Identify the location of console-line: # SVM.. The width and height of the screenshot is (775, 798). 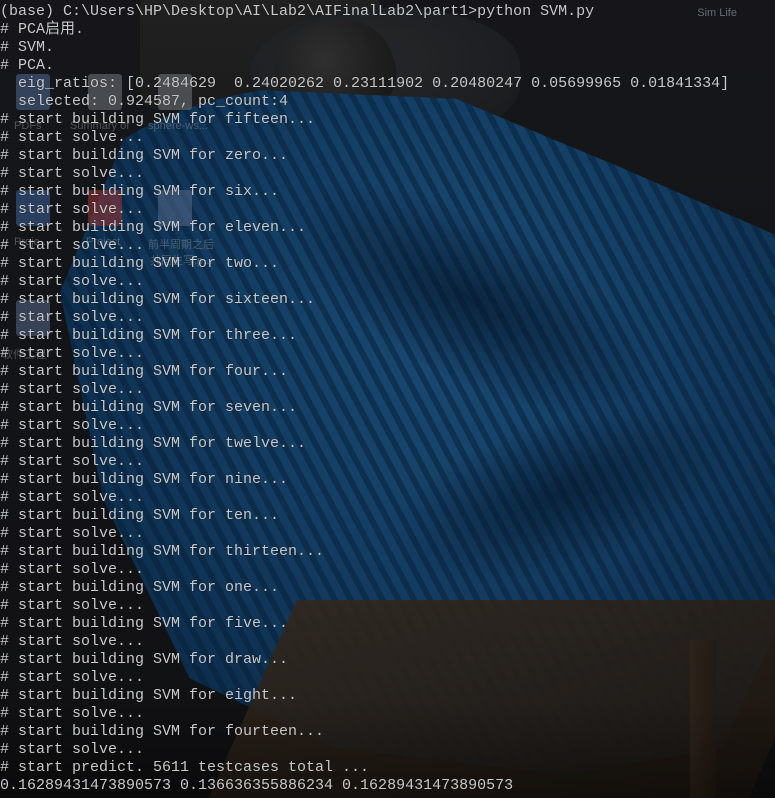
(27, 47).